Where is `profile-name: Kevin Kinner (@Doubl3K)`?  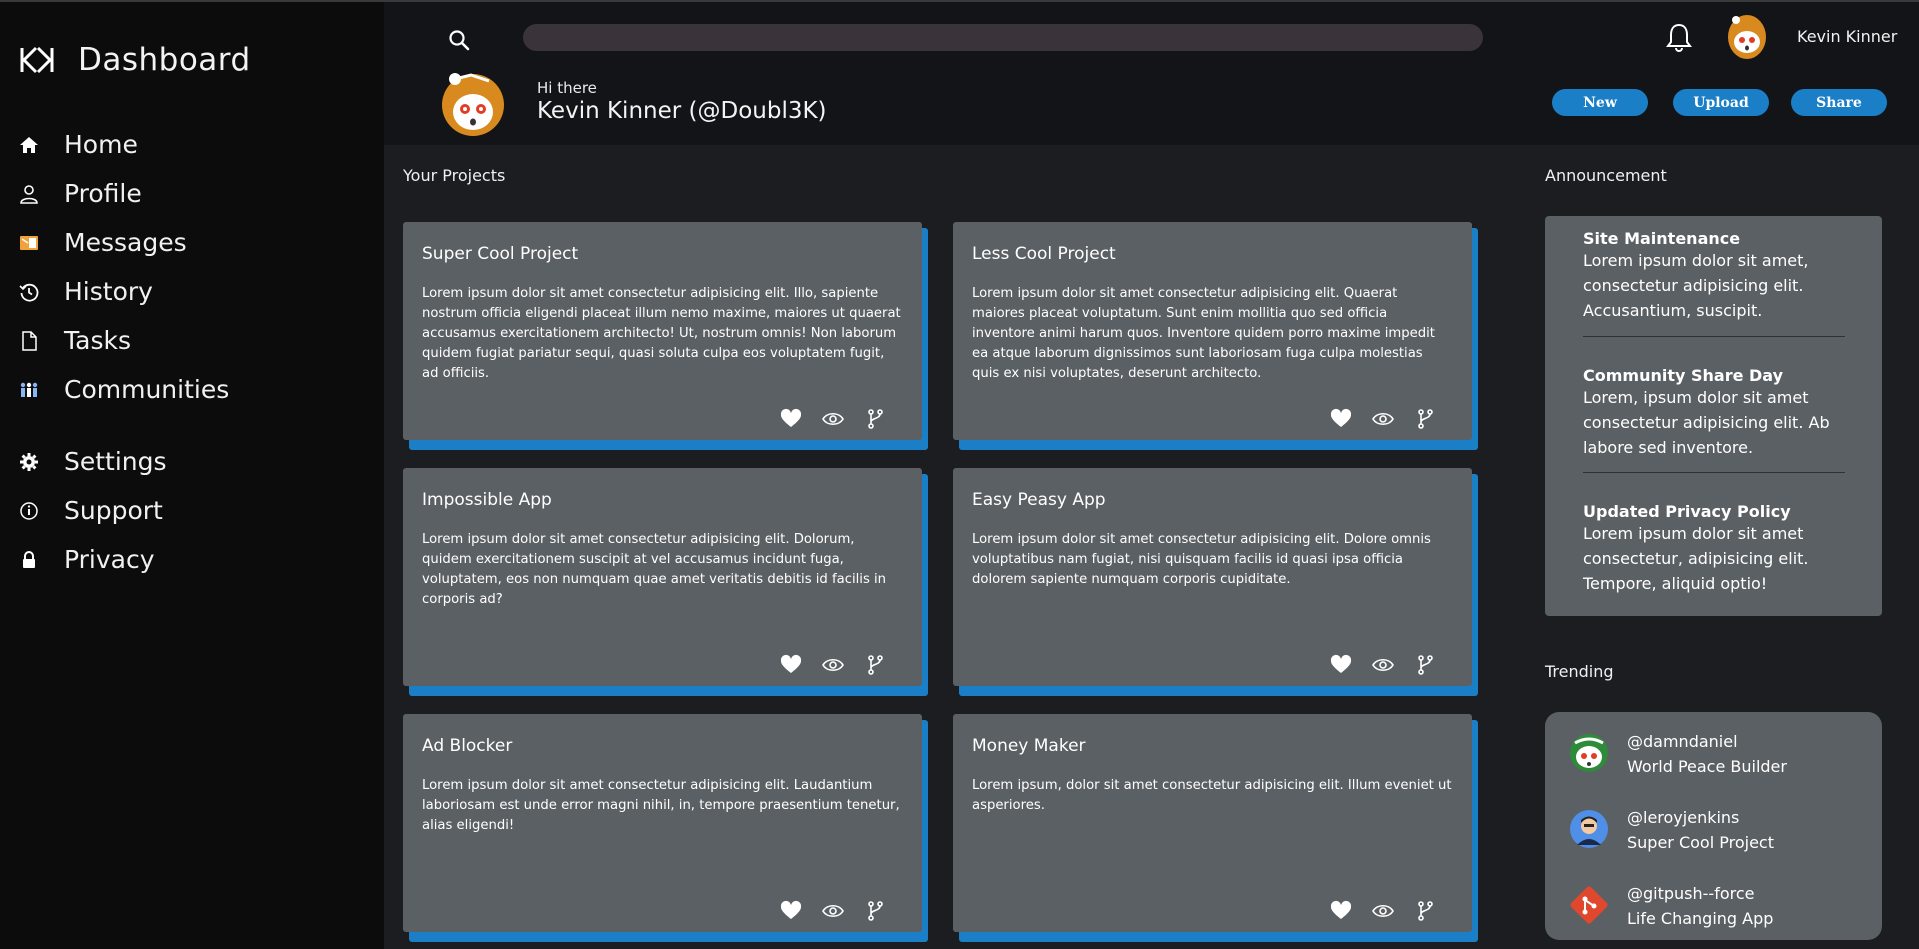 profile-name: Kevin Kinner (@Doubl3K) is located at coordinates (682, 111).